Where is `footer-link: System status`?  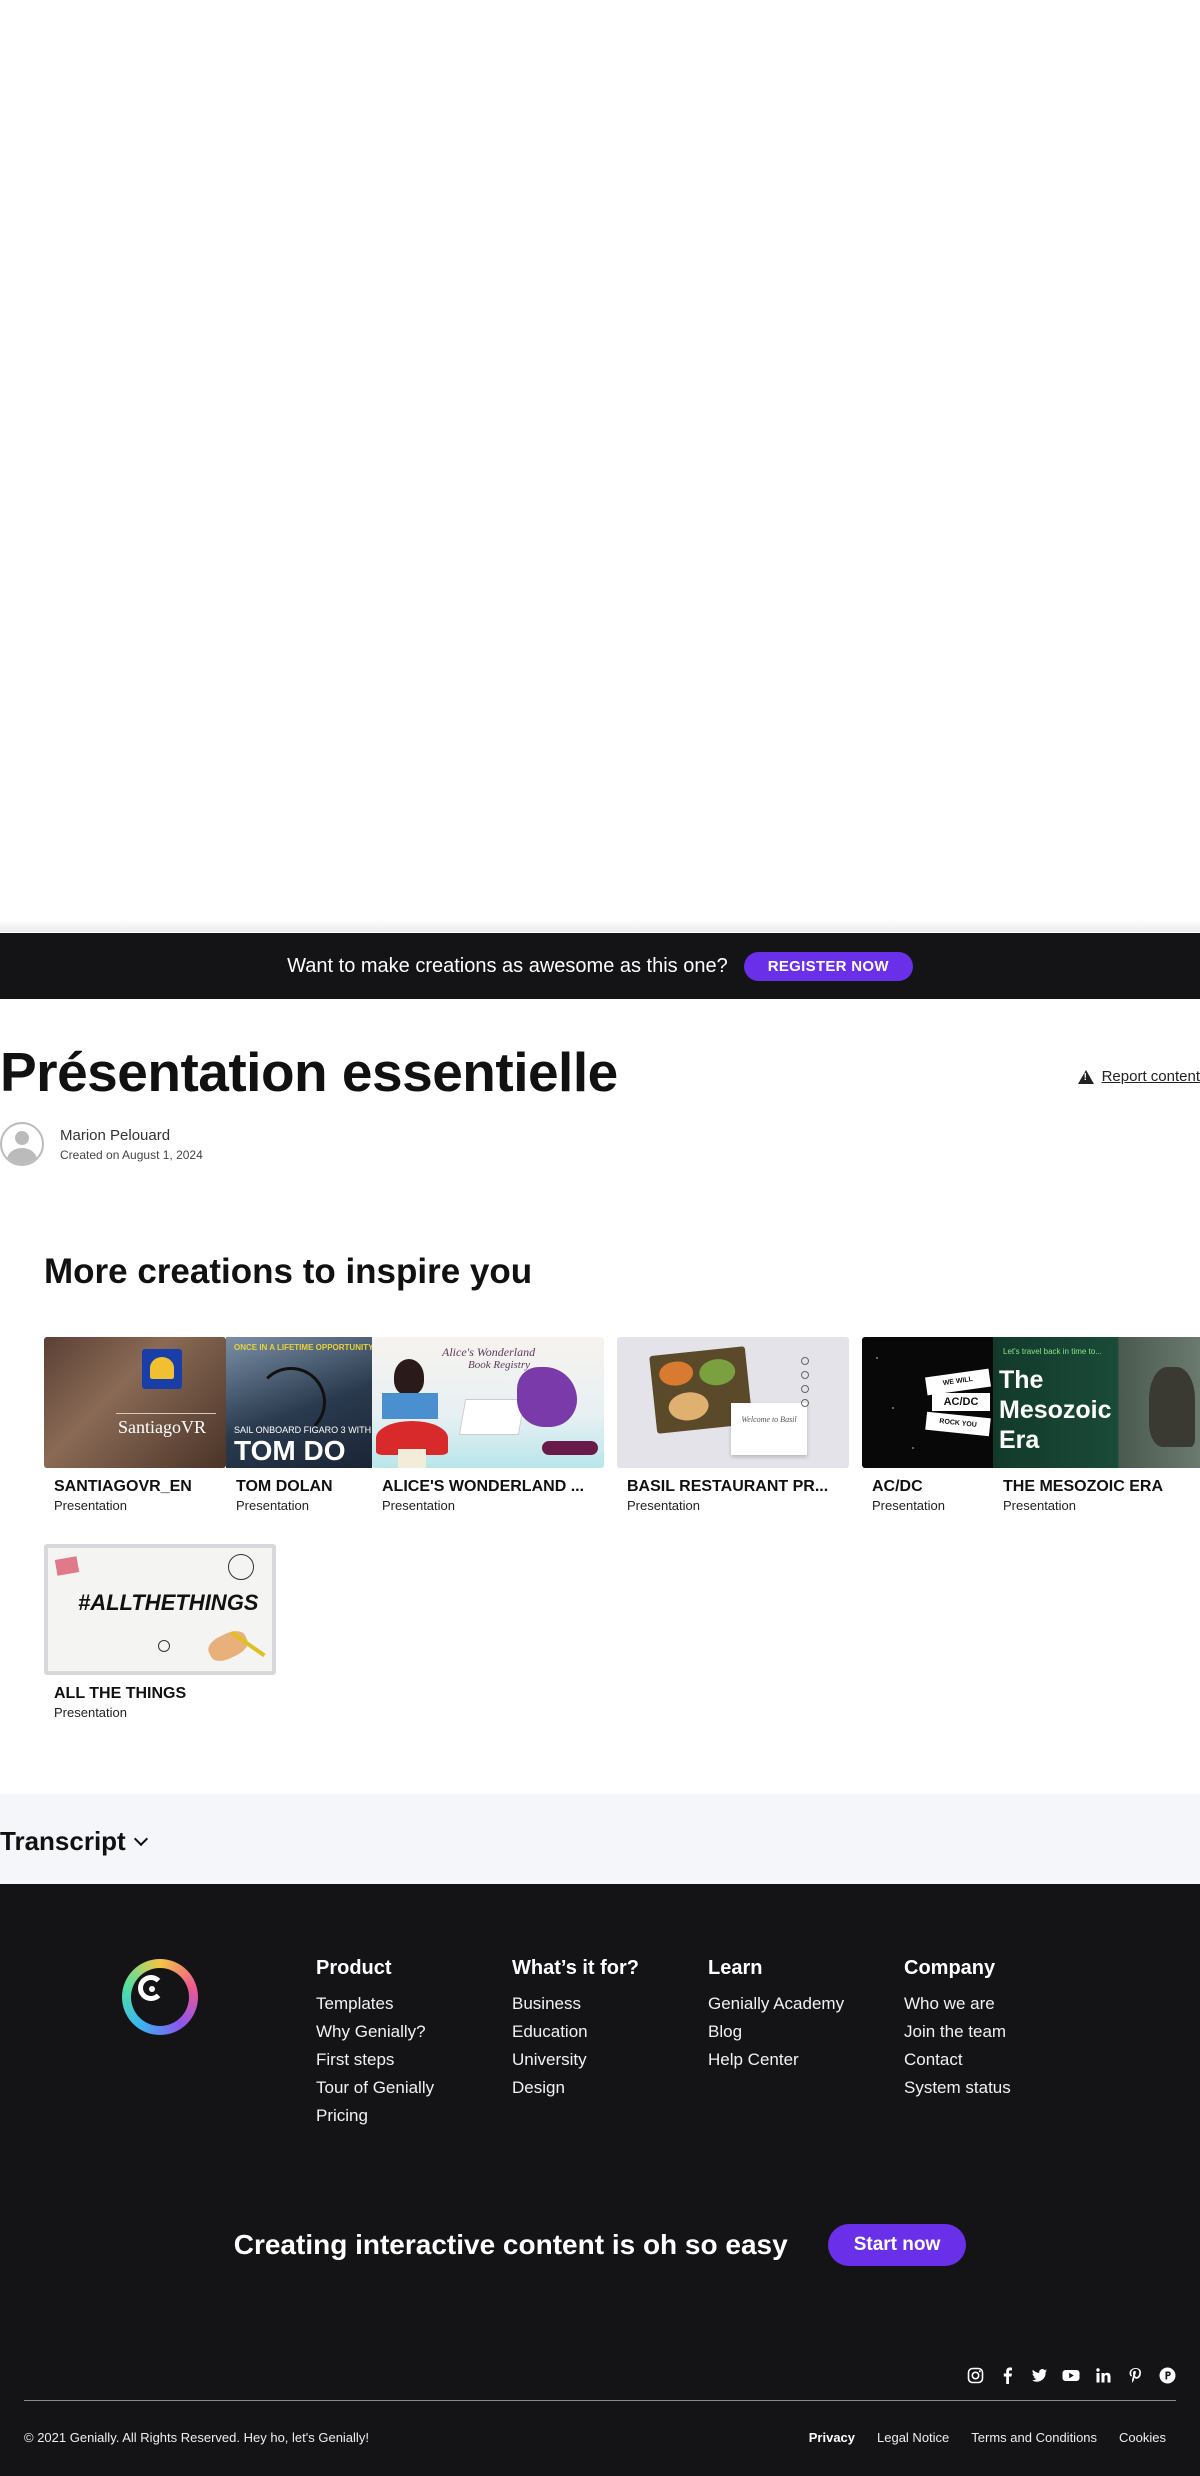
footer-link: System status is located at coordinates (957, 2088).